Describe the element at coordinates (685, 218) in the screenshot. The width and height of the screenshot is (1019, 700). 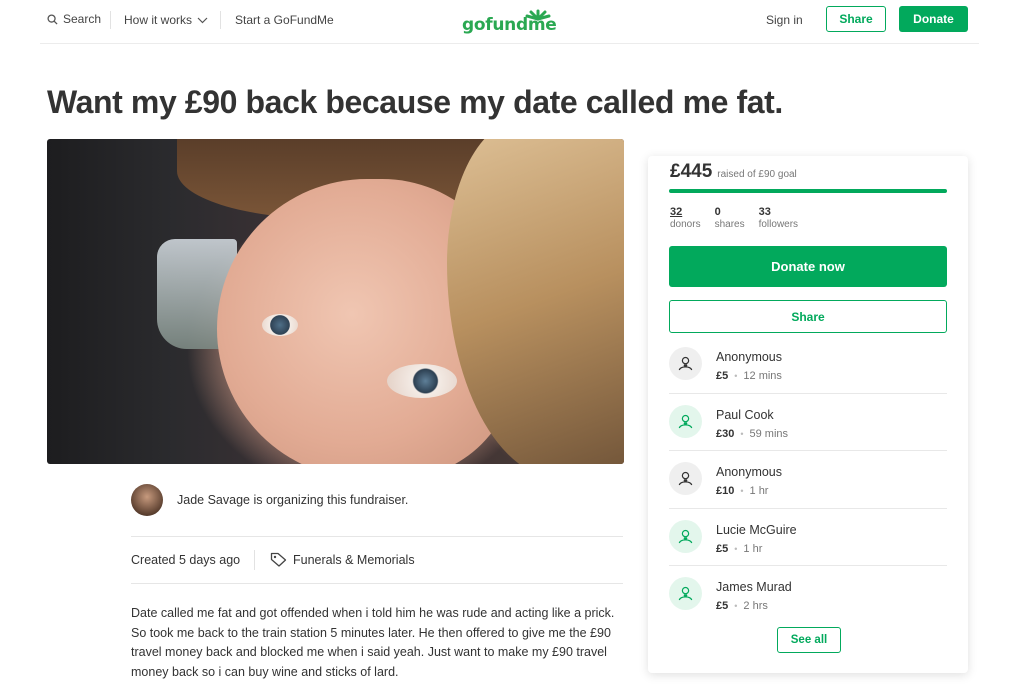
I see `stat-donors: 32 donors` at that location.